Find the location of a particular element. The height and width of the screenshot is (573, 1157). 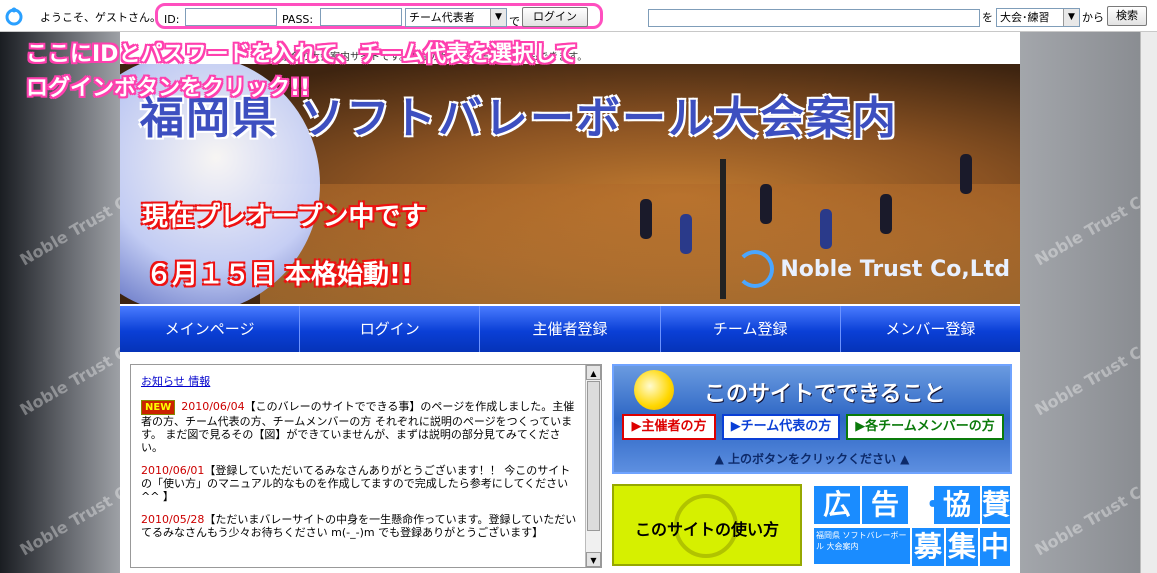

ad-char: 集 is located at coordinates (962, 547).